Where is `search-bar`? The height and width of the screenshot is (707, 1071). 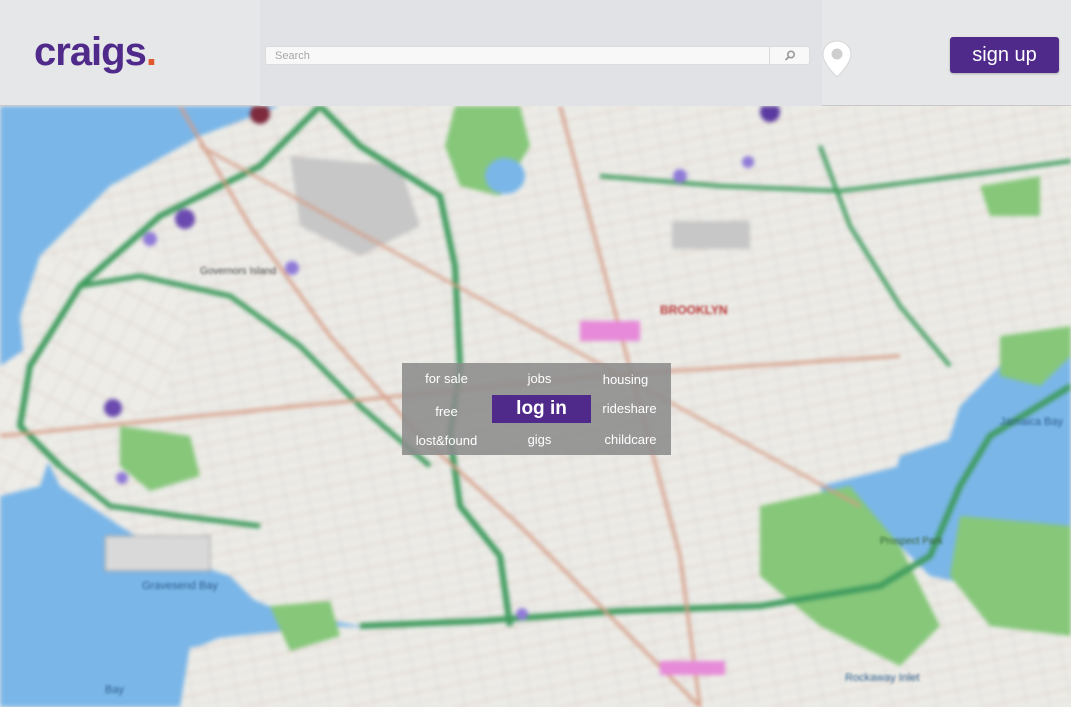
search-bar is located at coordinates (537, 55).